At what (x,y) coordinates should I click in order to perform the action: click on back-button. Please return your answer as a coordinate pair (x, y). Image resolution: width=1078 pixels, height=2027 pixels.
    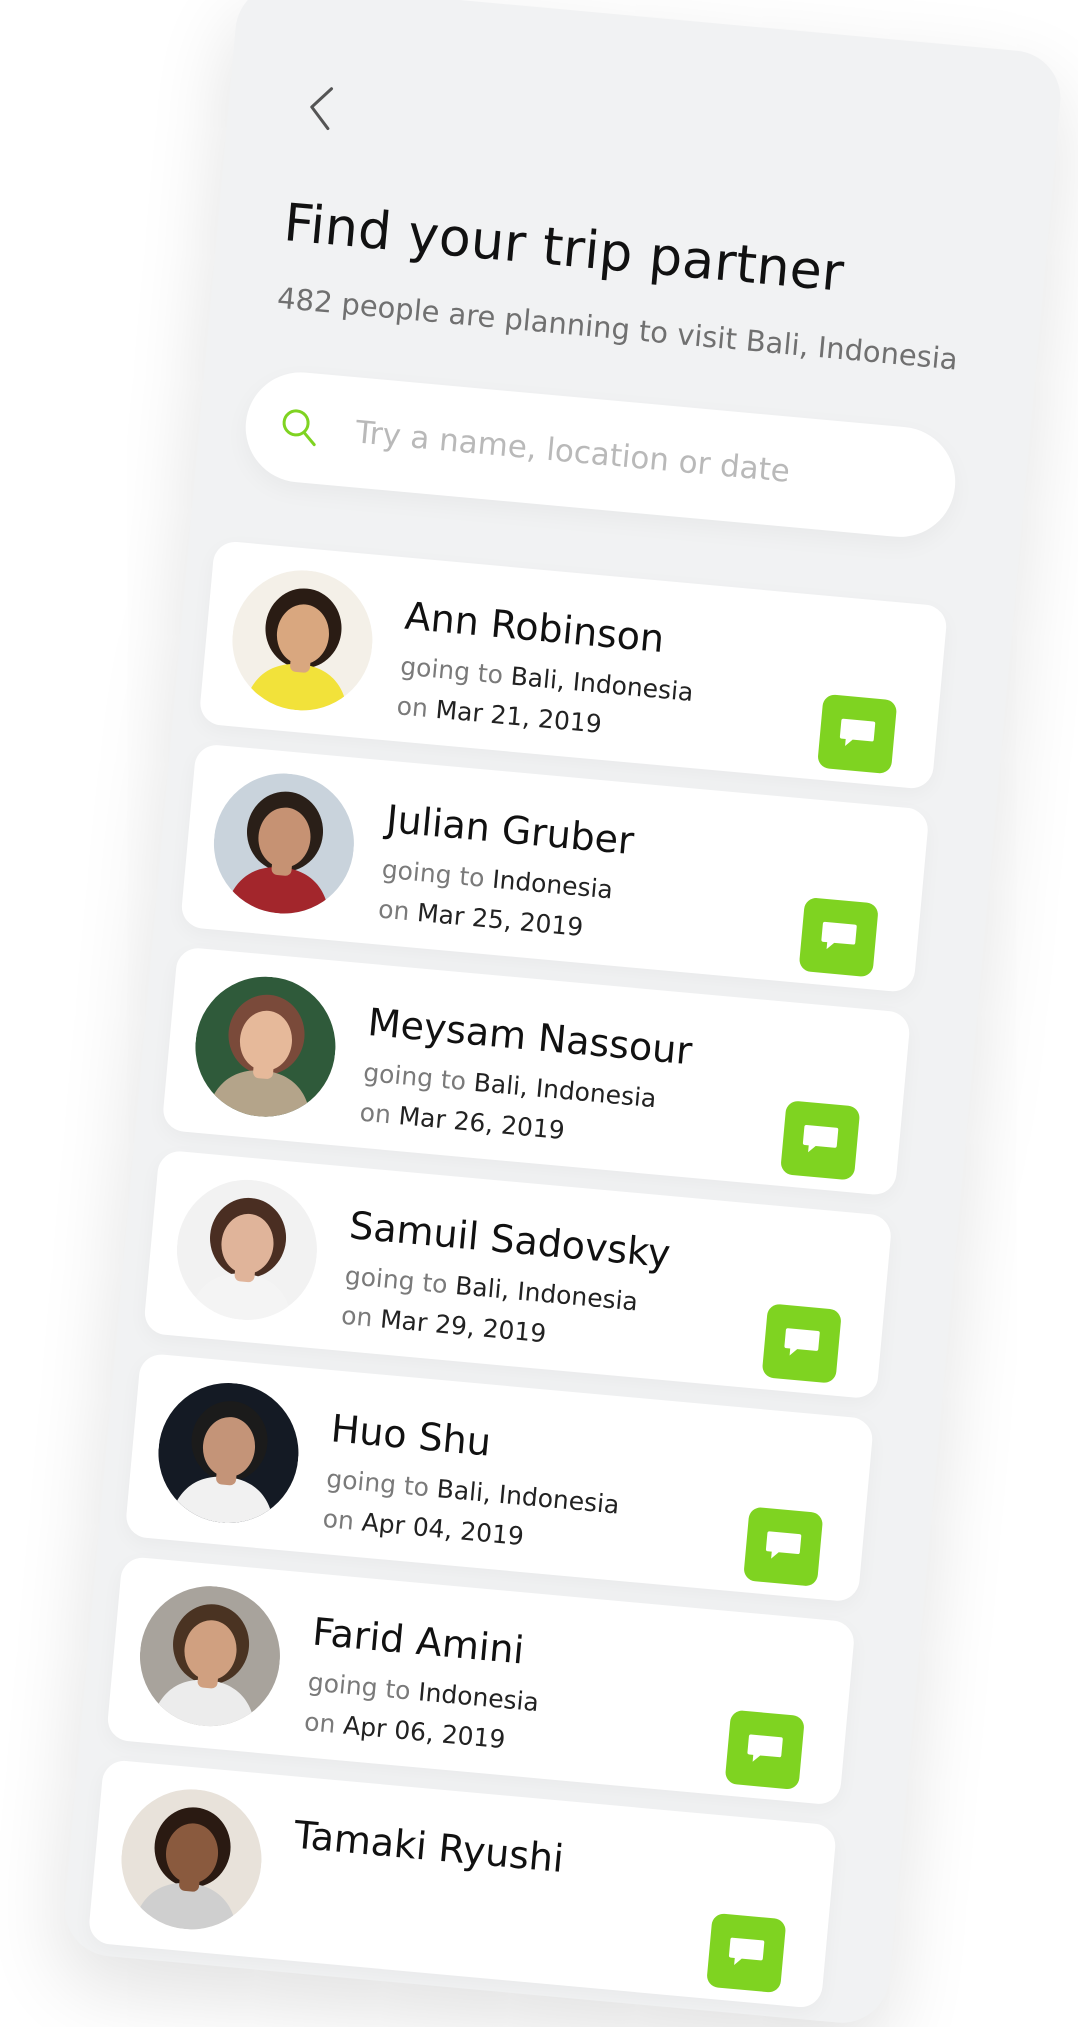
    Looking at the image, I should click on (321, 108).